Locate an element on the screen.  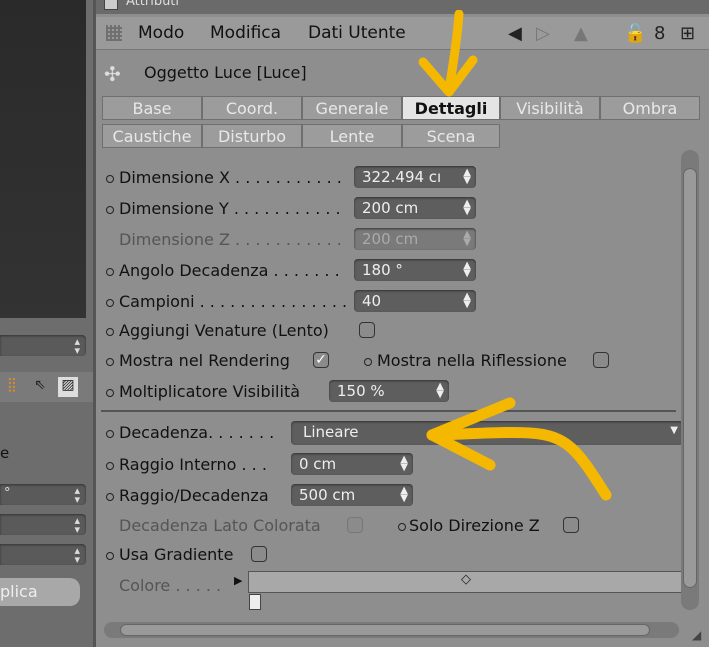
gradient-stop-icon is located at coordinates (255, 602).